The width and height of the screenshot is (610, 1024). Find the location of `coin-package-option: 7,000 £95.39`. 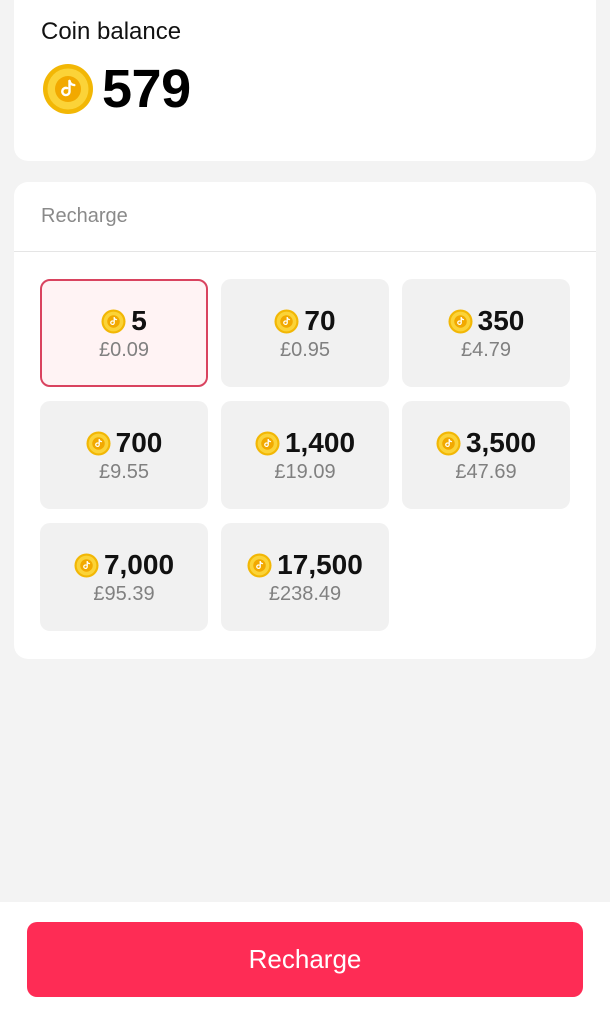

coin-package-option: 7,000 £95.39 is located at coordinates (124, 577).